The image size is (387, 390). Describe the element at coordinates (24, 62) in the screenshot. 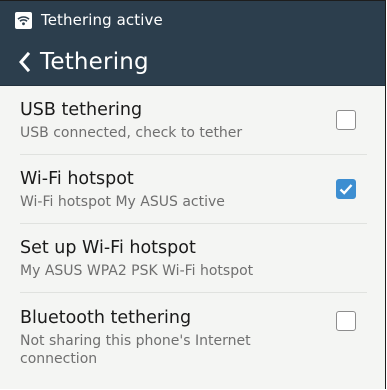

I see `chevron-left-icon` at that location.